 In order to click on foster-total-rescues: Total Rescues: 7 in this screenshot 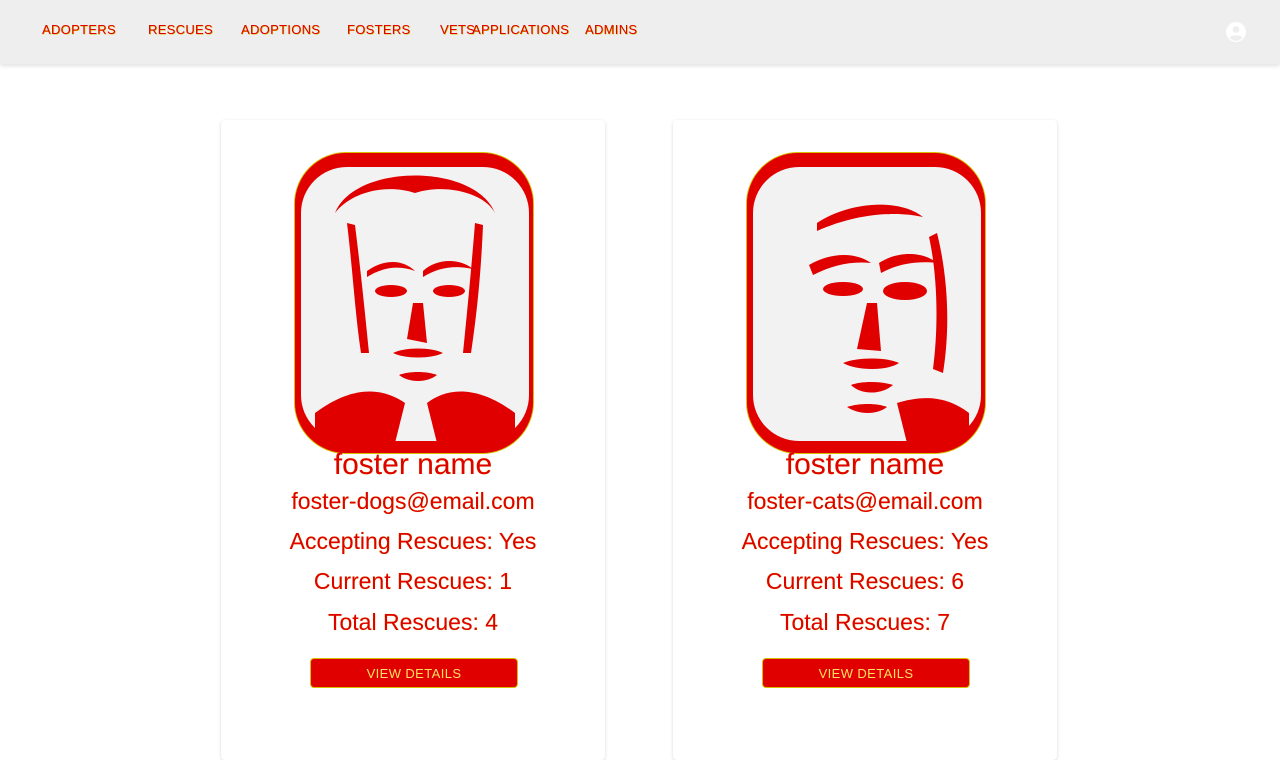, I will do `click(865, 622)`.